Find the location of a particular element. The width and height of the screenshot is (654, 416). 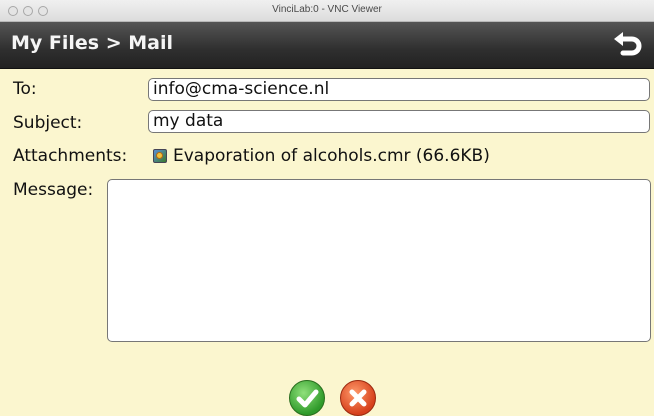

back-button is located at coordinates (628, 45).